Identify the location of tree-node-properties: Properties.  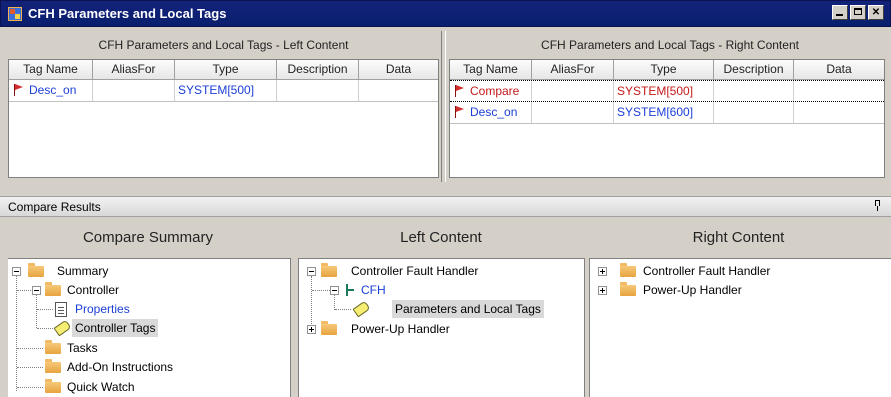
(102, 309).